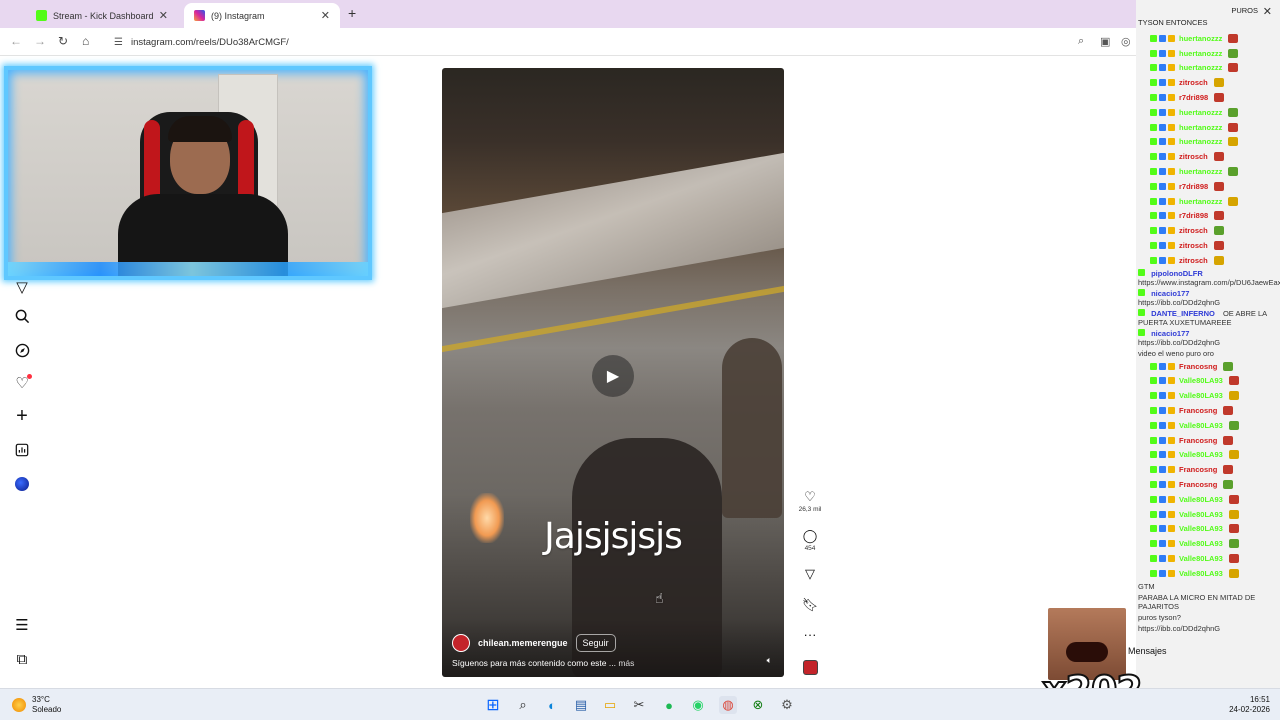 The height and width of the screenshot is (720, 1280). Describe the element at coordinates (810, 574) in the screenshot. I see `share-button: ▽` at that location.